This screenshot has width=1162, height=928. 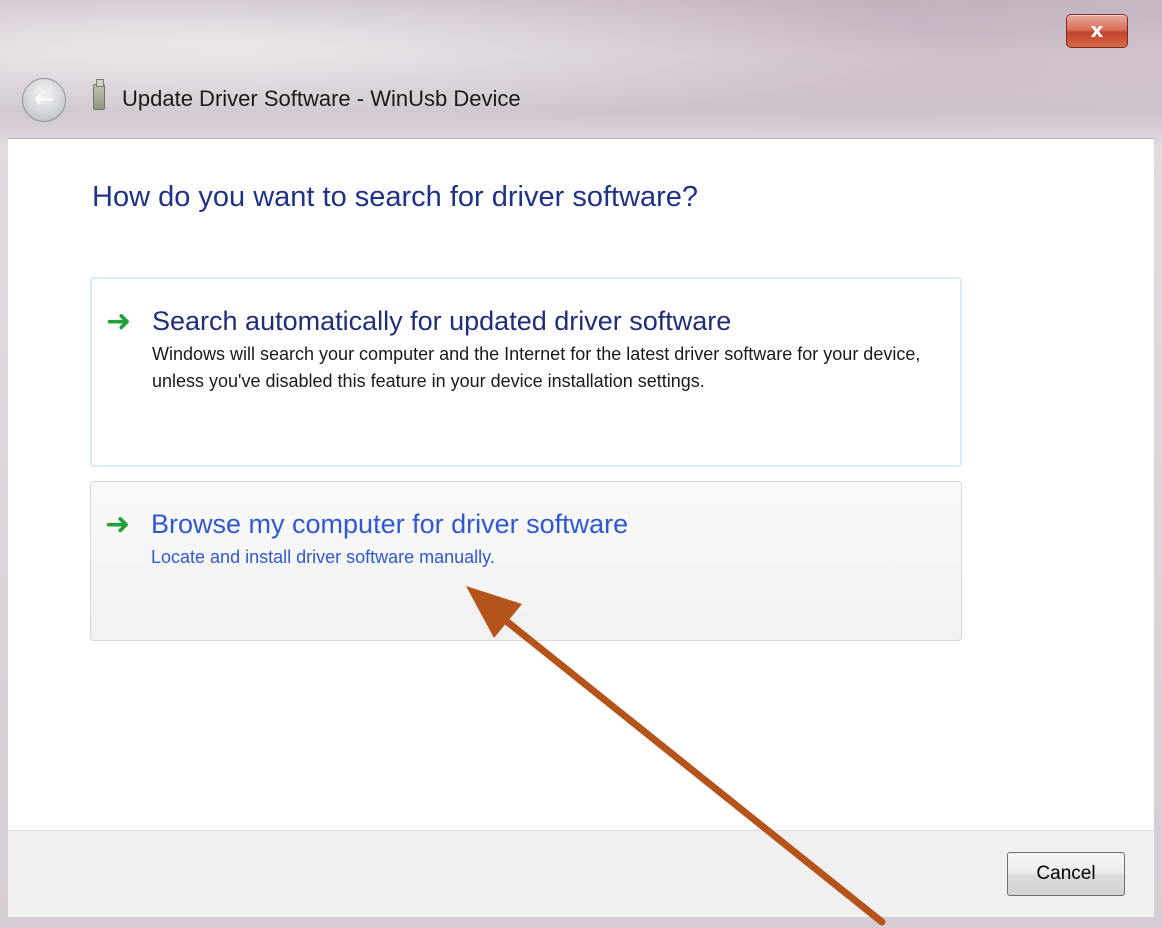 I want to click on annotation-arrow-icon, so click(x=676, y=756).